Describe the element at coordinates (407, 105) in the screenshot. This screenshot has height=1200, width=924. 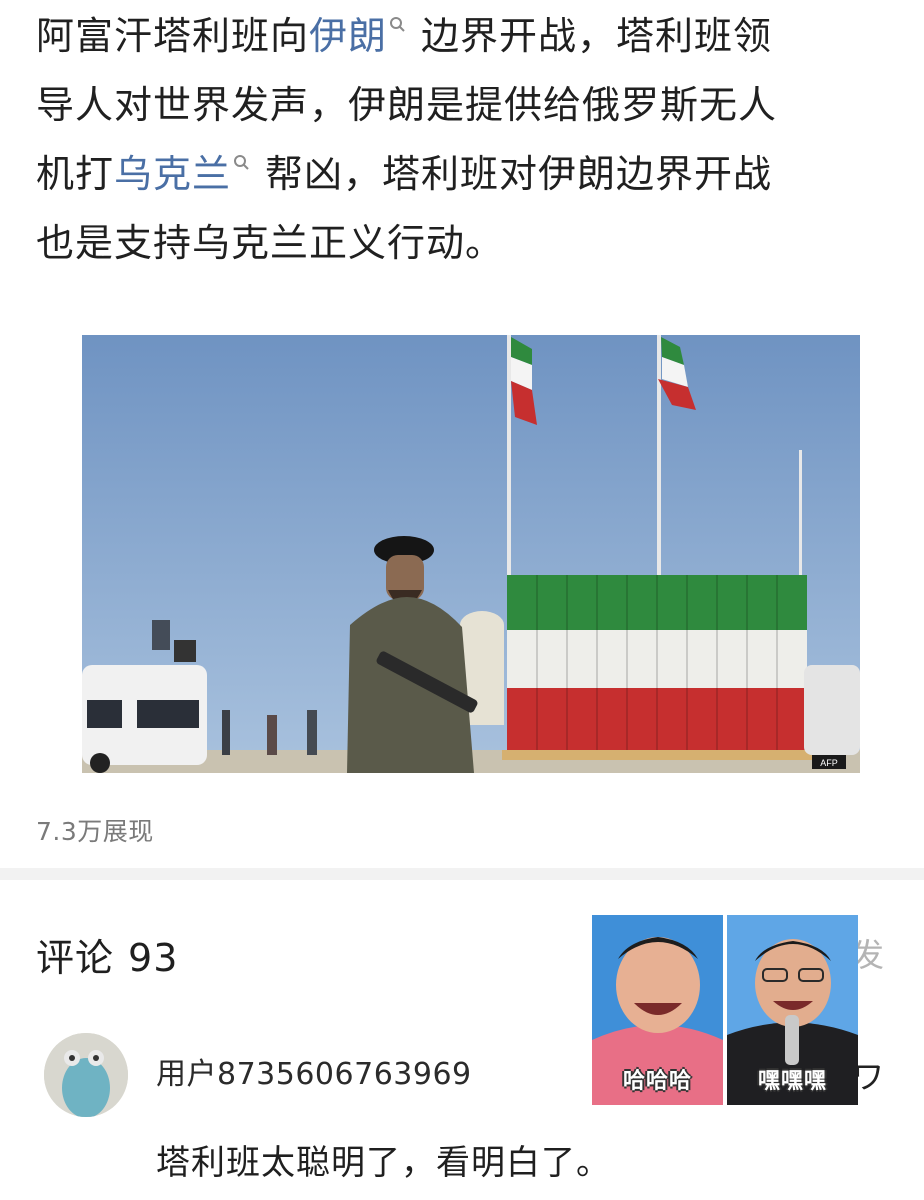
I see `article-line-2: 导人对世界发声，伊朗是提供给俄罗斯无人` at that location.